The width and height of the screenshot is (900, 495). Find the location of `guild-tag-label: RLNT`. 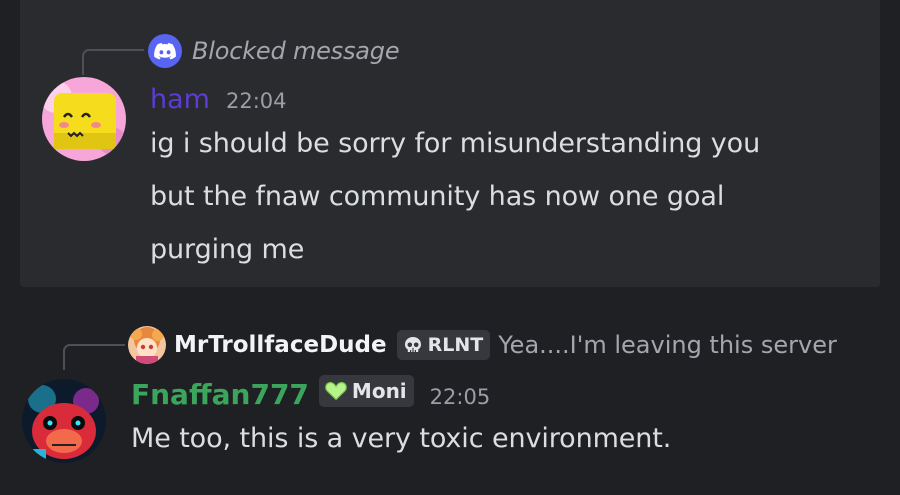

guild-tag-label: RLNT is located at coordinates (455, 345).